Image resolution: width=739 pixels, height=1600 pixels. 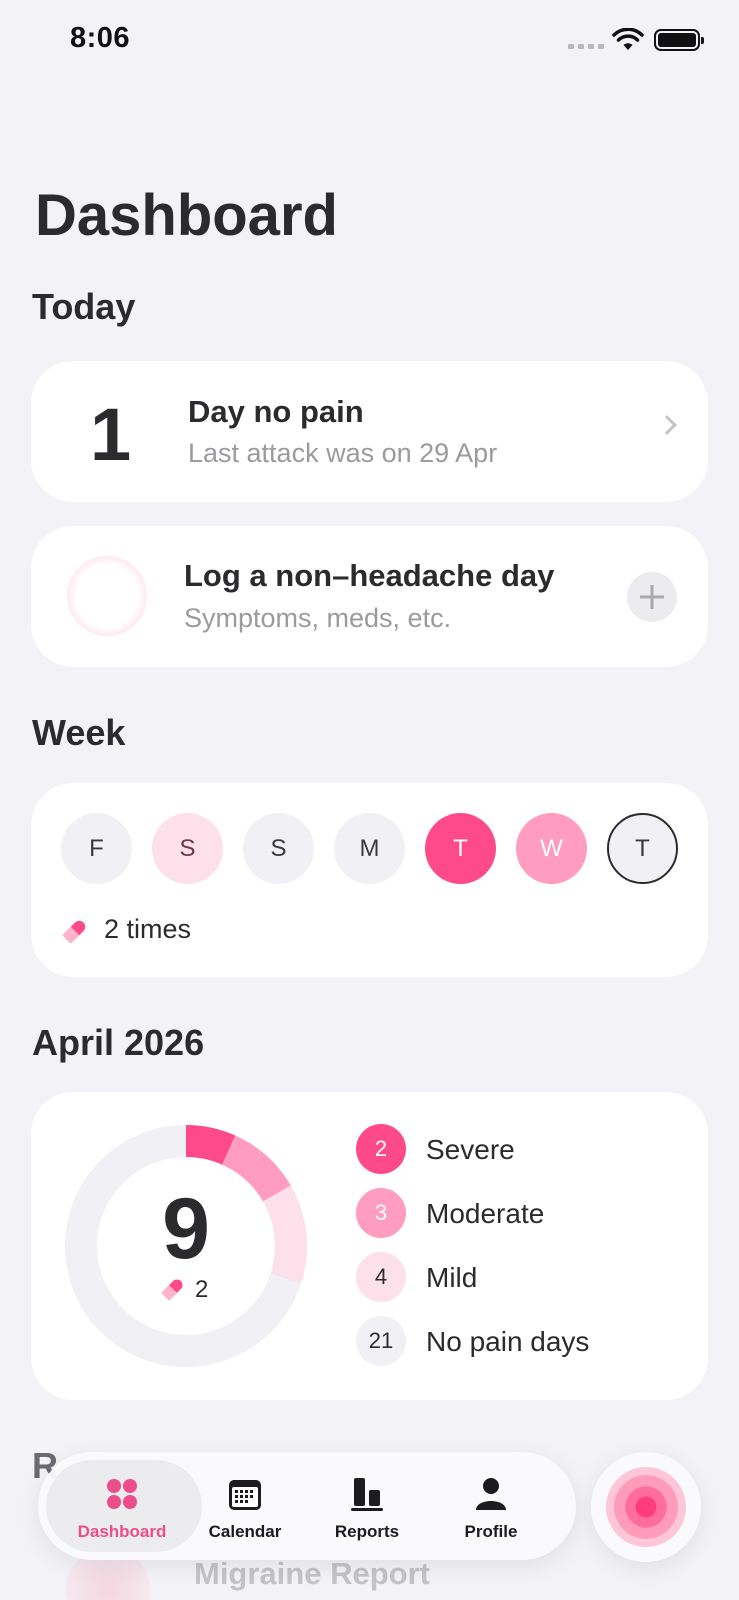 I want to click on donut-segment-severe, so click(x=210, y=1145).